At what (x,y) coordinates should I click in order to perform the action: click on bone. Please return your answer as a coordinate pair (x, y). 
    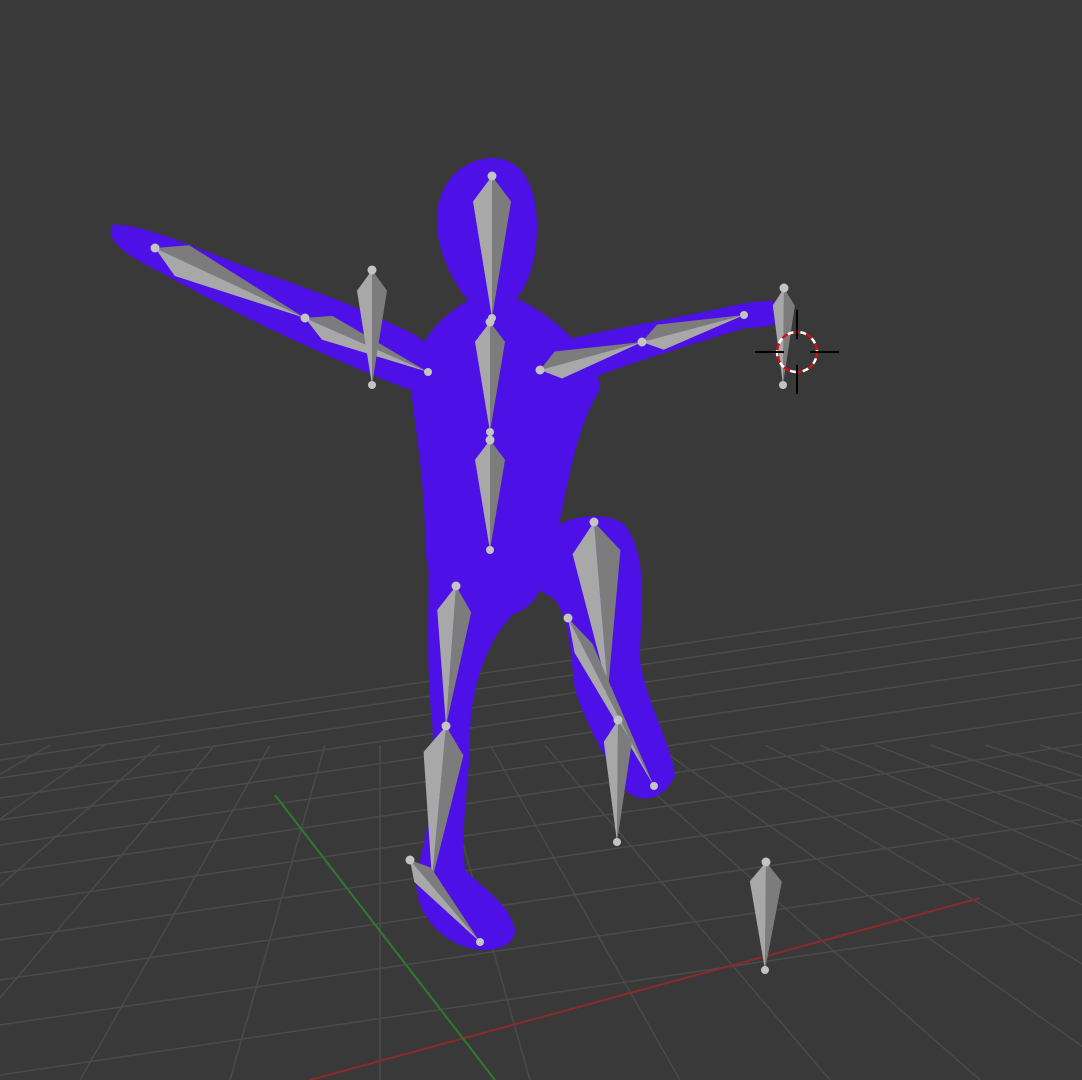
    Looking at the image, I should click on (765, 916).